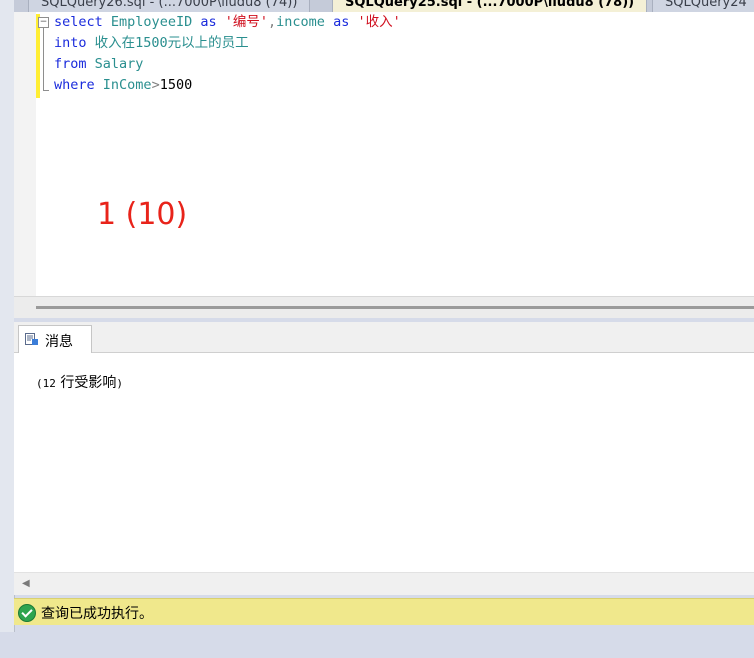 The height and width of the screenshot is (658, 754). I want to click on query-status-bar: 查询已成功执行。, so click(384, 611).